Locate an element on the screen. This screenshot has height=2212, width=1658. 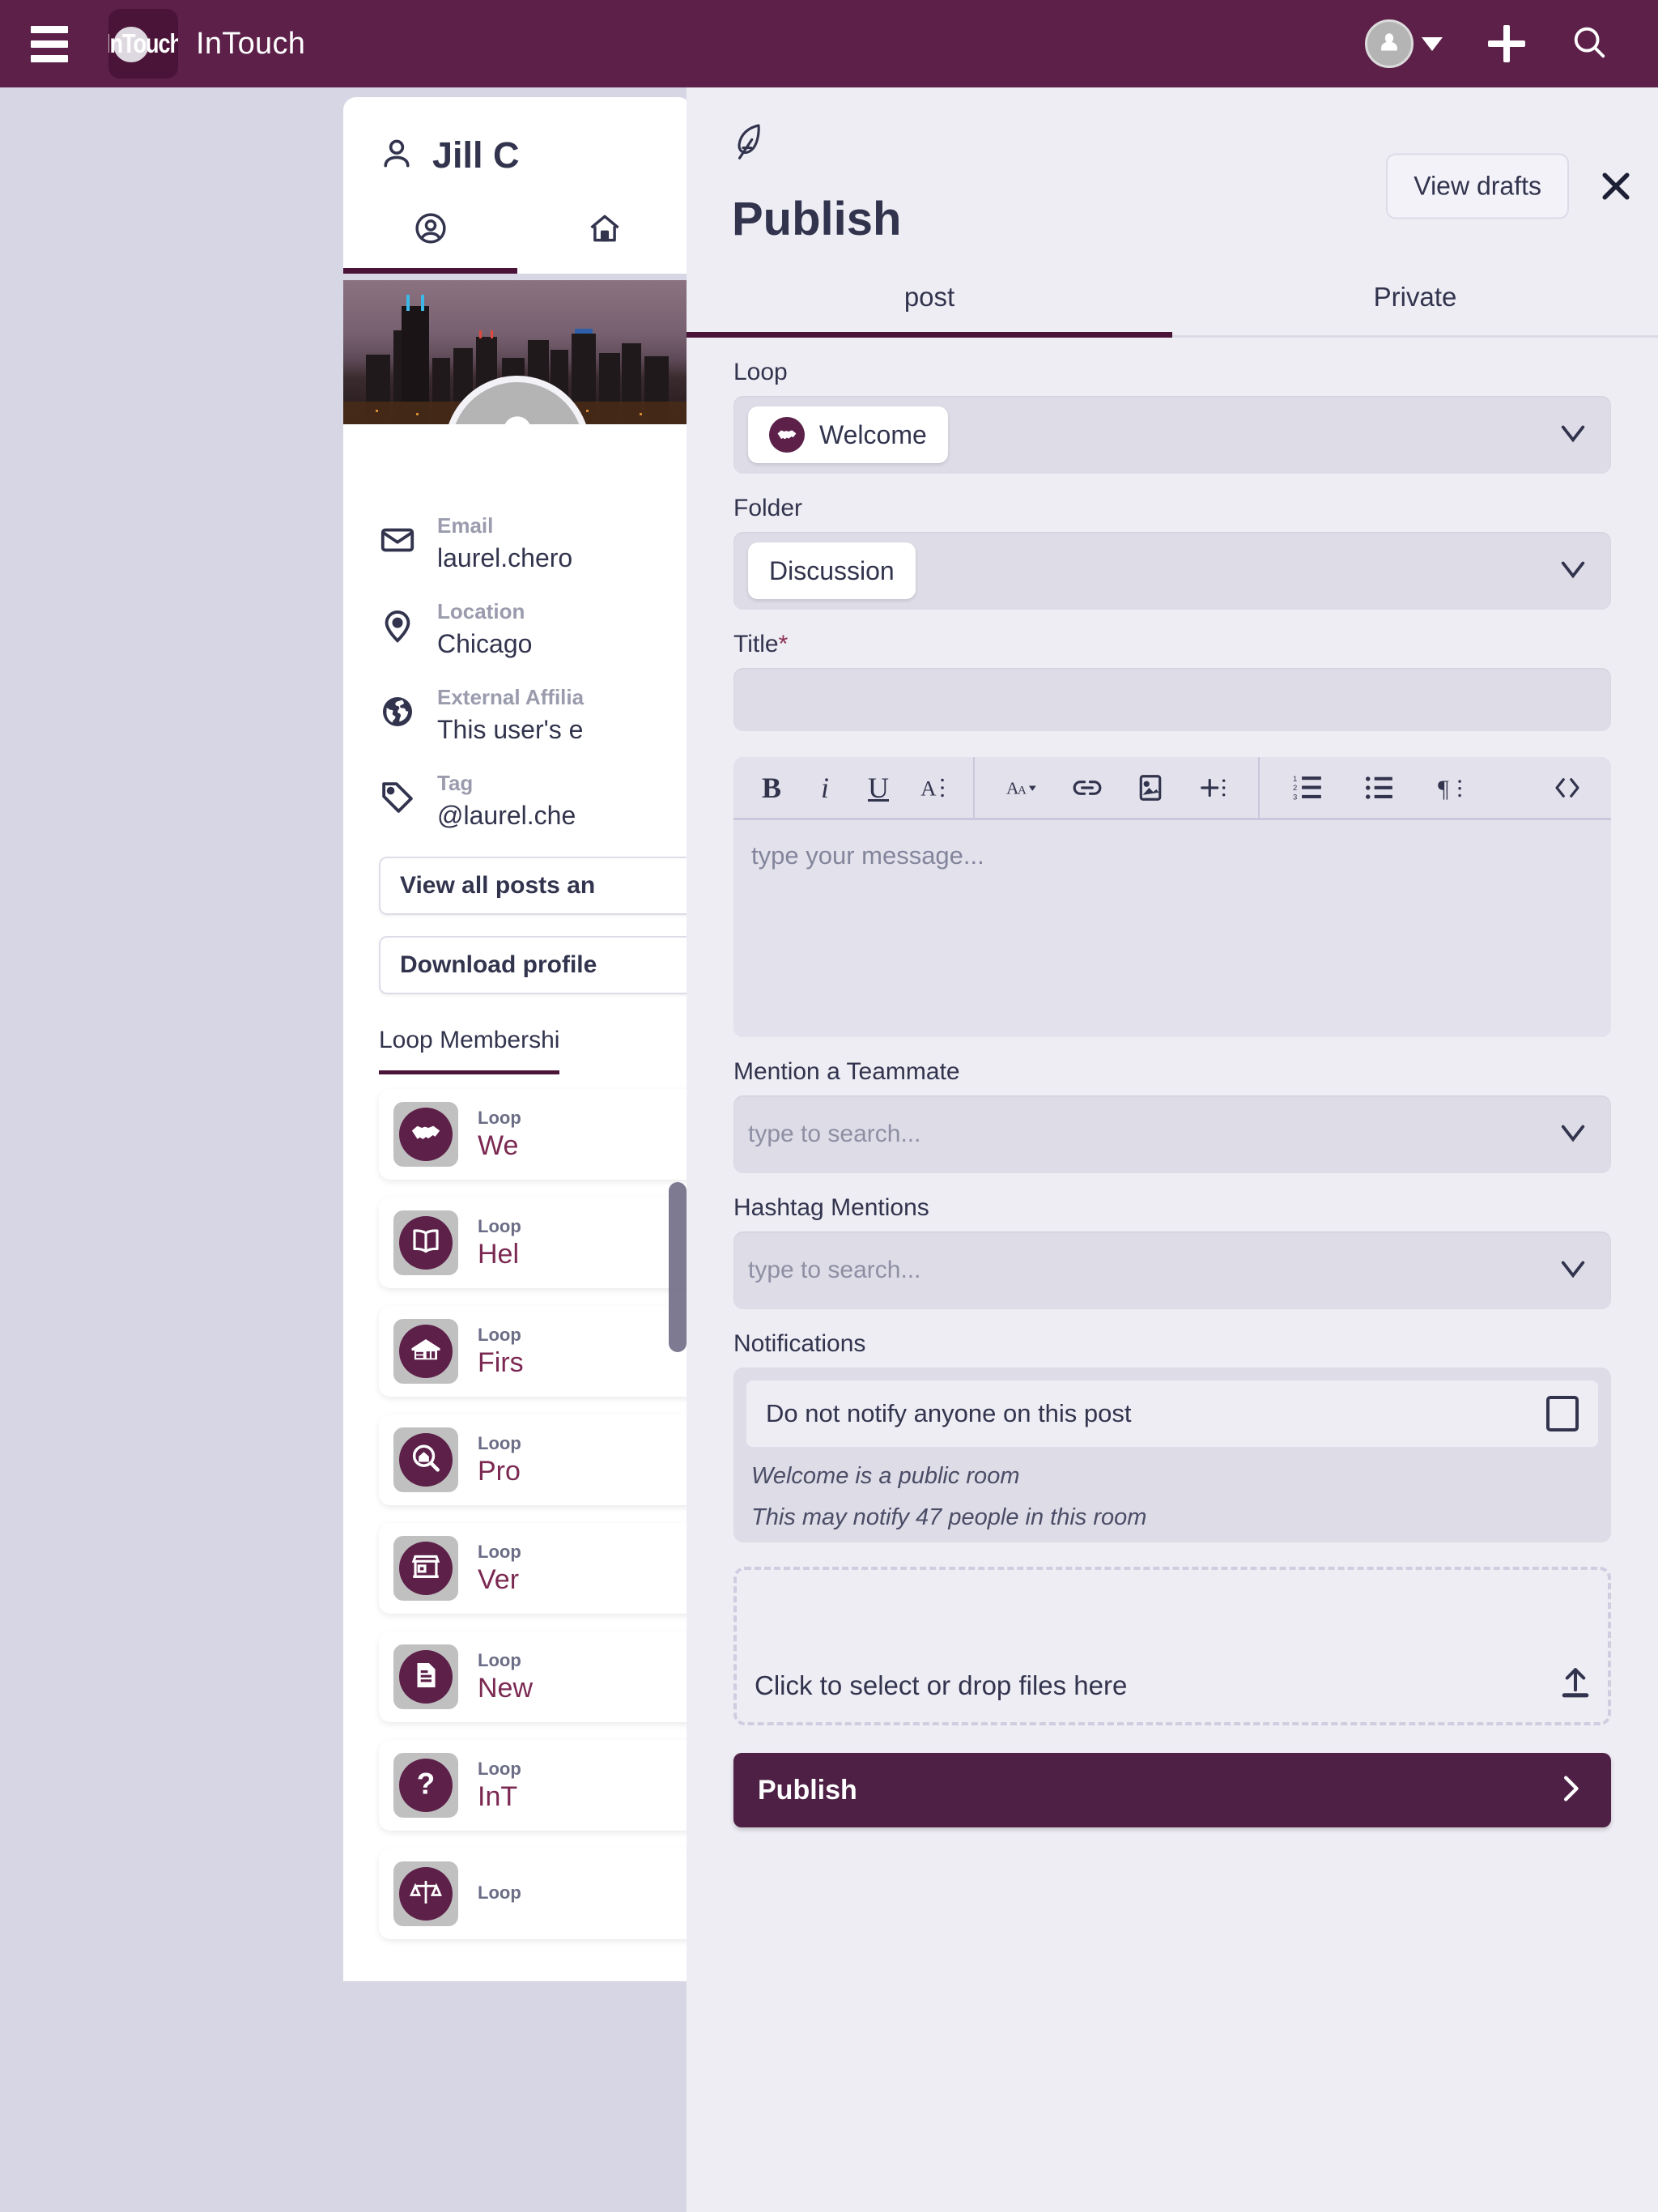
code-icon is located at coordinates (1567, 787).